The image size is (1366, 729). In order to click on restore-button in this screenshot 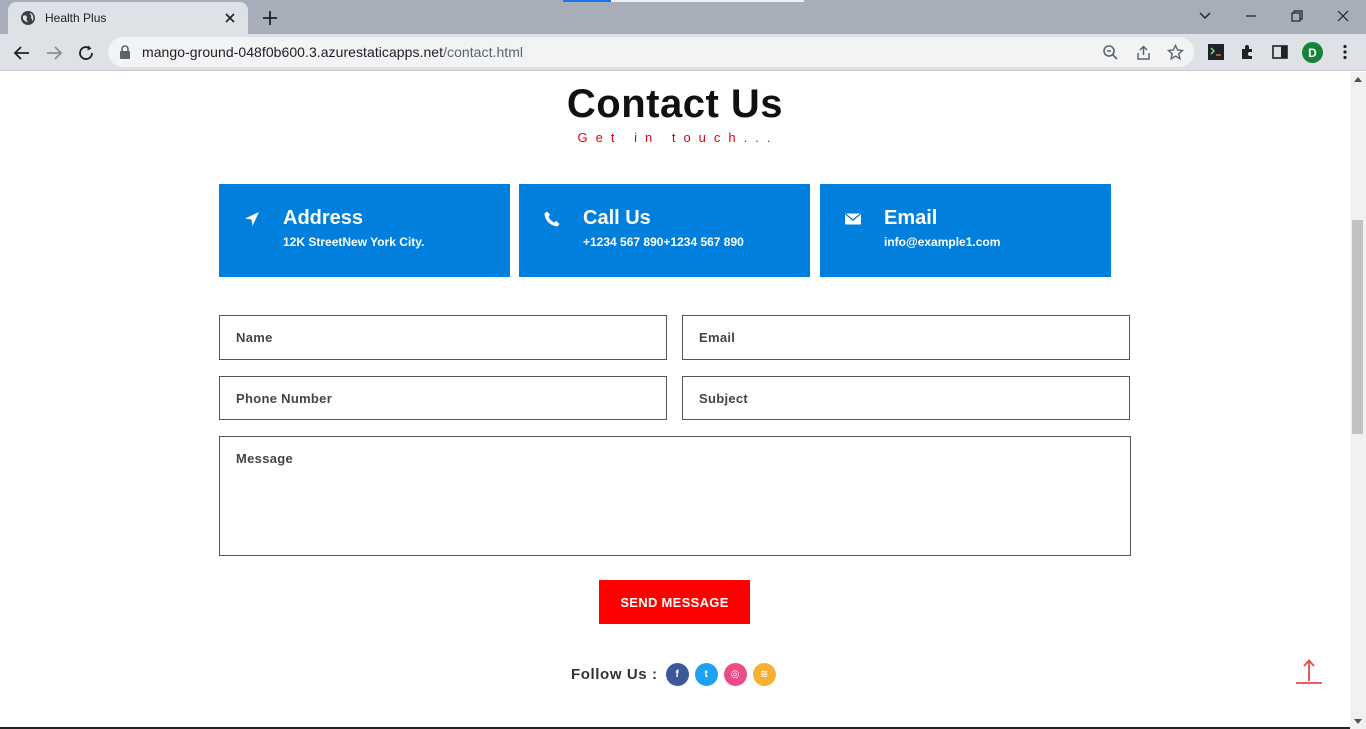, I will do `click(1297, 16)`.